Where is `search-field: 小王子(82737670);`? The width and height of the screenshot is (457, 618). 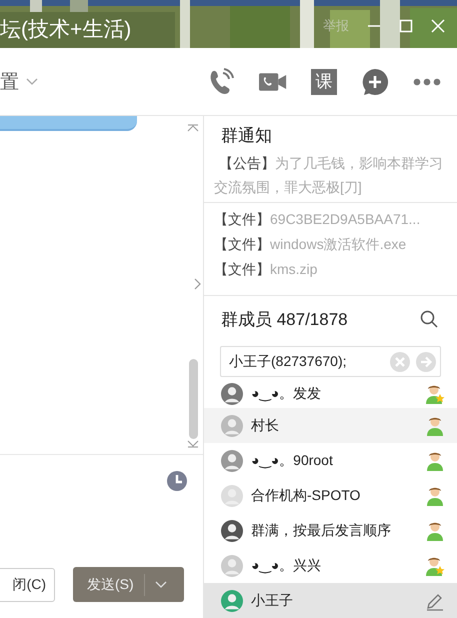
search-field: 小王子(82737670); is located at coordinates (330, 361).